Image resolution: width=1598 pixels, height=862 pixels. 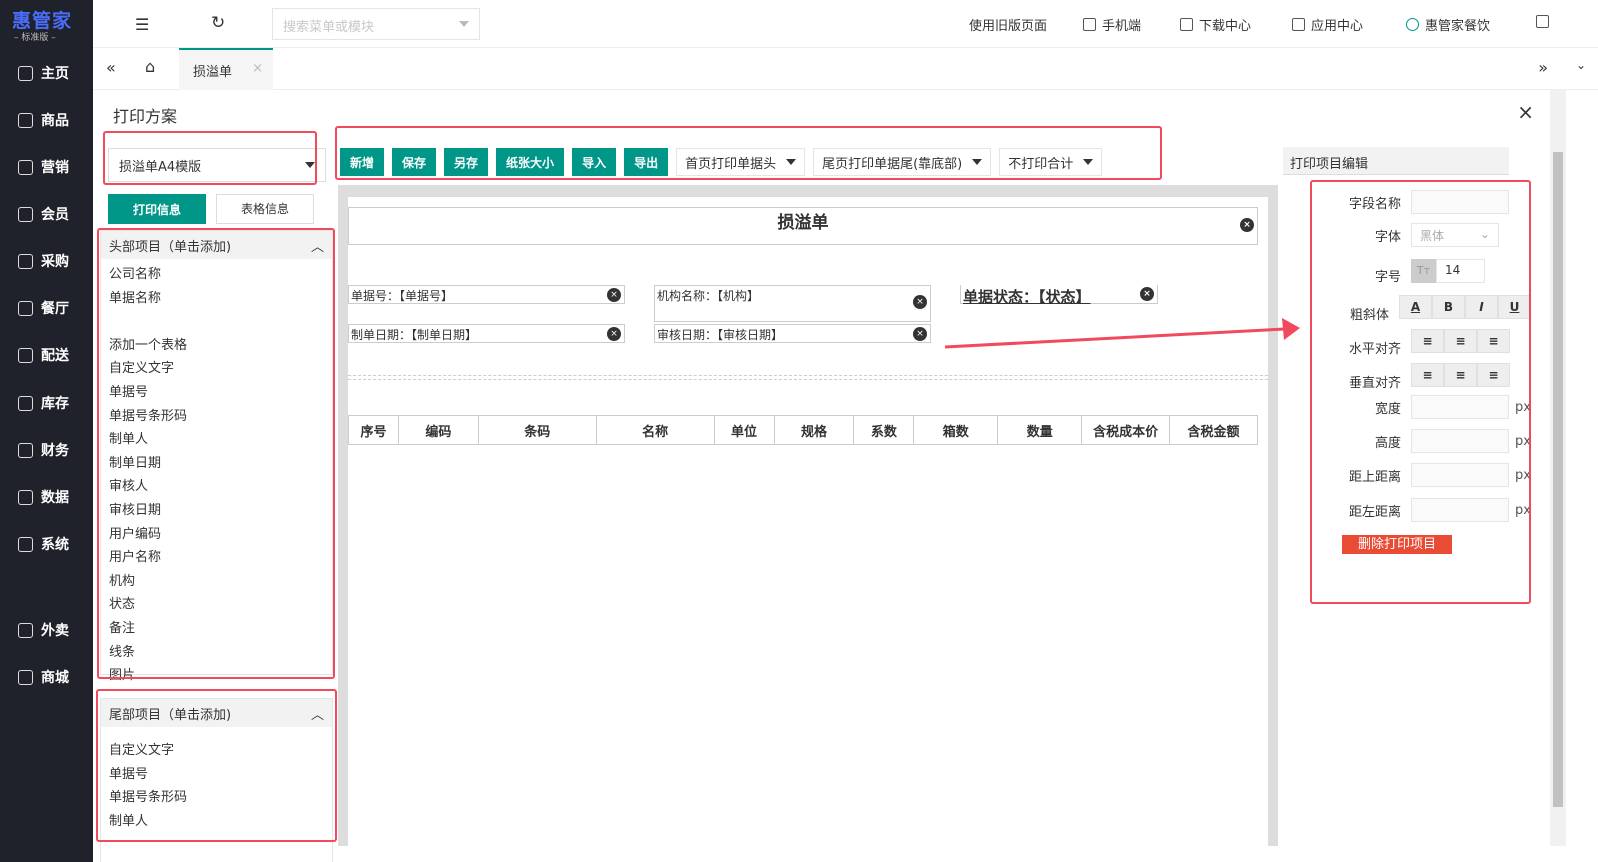 I want to click on top-input, so click(x=1460, y=475).